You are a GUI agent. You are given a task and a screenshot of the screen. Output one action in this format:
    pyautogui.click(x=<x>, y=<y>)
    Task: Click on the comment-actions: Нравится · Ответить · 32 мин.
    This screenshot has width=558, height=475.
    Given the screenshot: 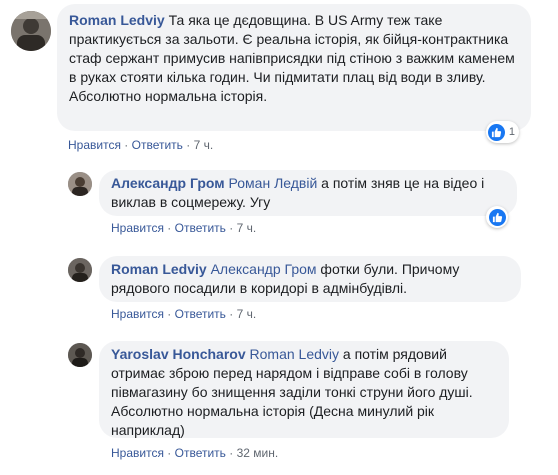 What is the action you would take?
    pyautogui.click(x=194, y=453)
    